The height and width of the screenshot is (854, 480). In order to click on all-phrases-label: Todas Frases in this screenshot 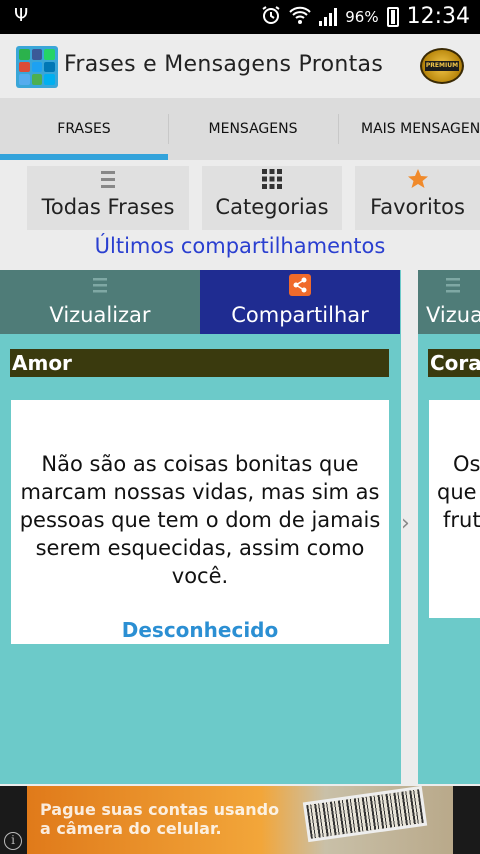, I will do `click(108, 207)`.